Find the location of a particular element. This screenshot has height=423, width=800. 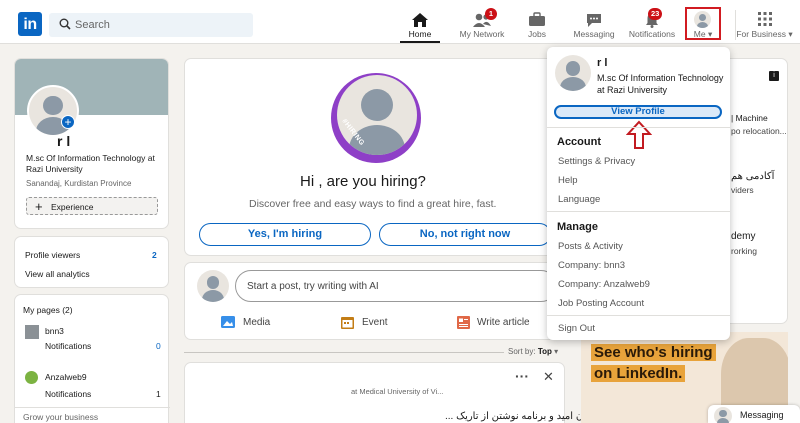

event-label: Event is located at coordinates (375, 322).